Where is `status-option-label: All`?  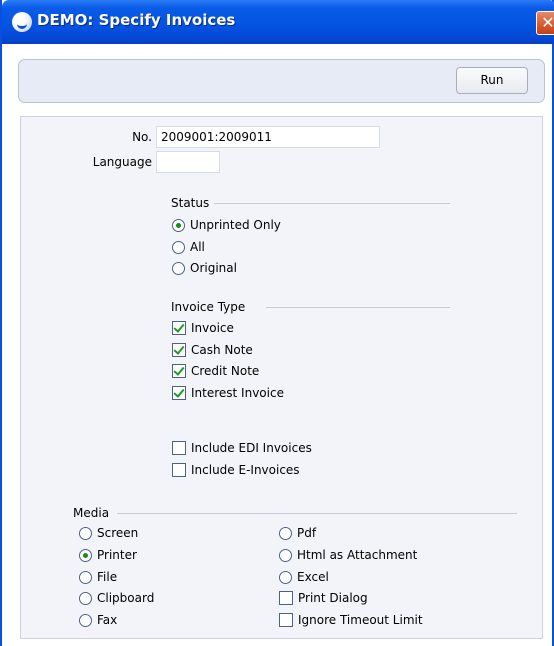 status-option-label: All is located at coordinates (197, 247).